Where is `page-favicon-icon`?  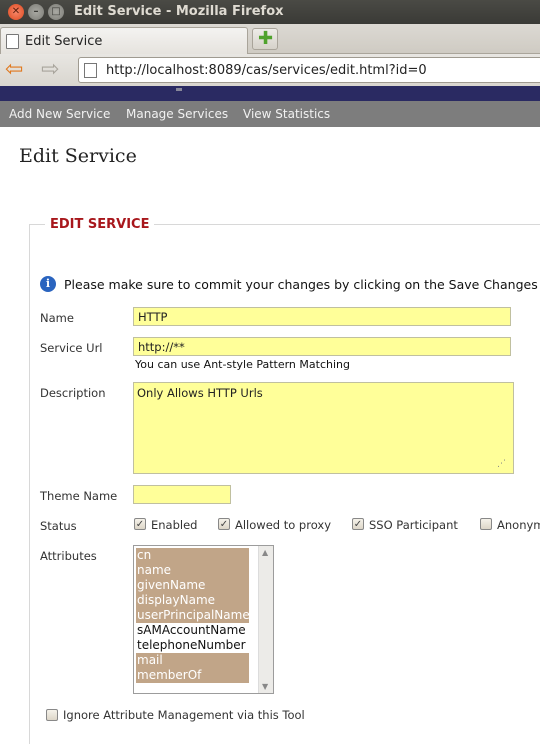 page-favicon-icon is located at coordinates (12, 41).